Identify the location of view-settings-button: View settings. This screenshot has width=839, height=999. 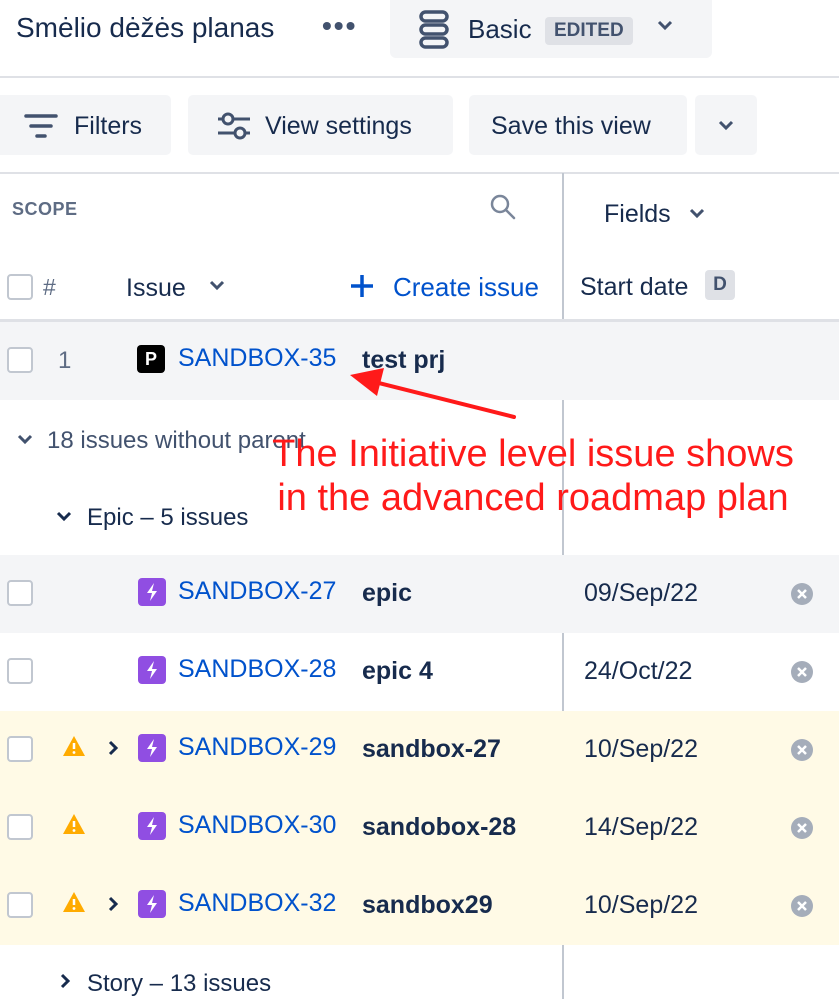
(320, 125).